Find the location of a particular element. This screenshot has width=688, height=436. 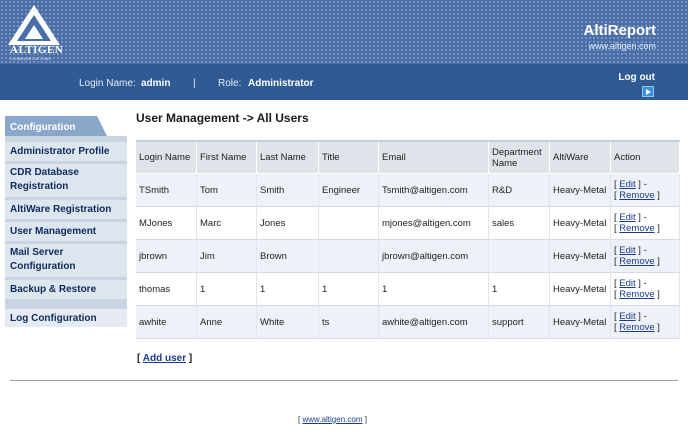

add-user-link: Add user is located at coordinates (164, 358).